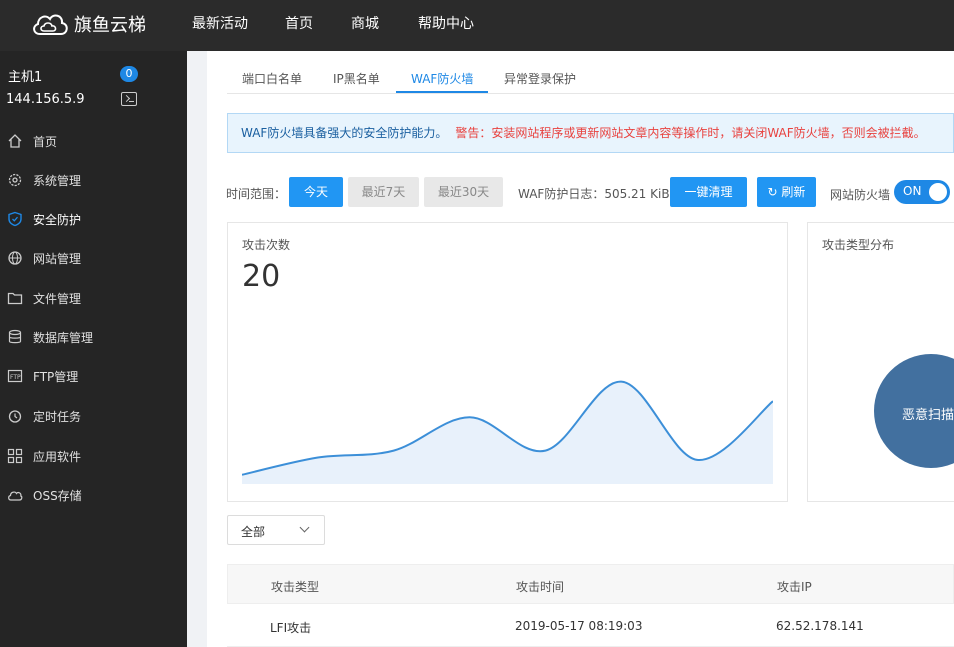 The image size is (954, 647). I want to click on attack-count-title: 攻击次数, so click(266, 245).